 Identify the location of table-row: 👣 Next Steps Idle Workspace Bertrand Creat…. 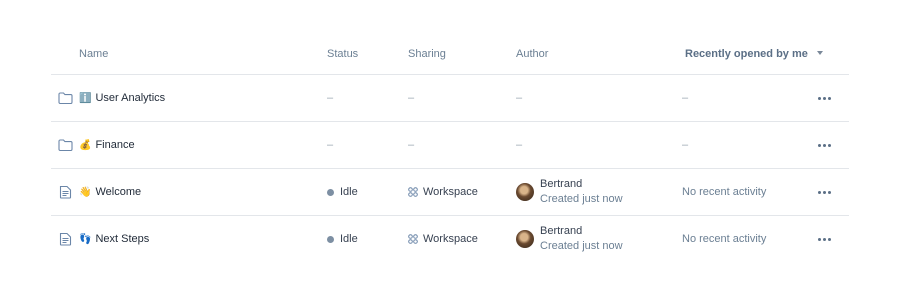
(450, 239).